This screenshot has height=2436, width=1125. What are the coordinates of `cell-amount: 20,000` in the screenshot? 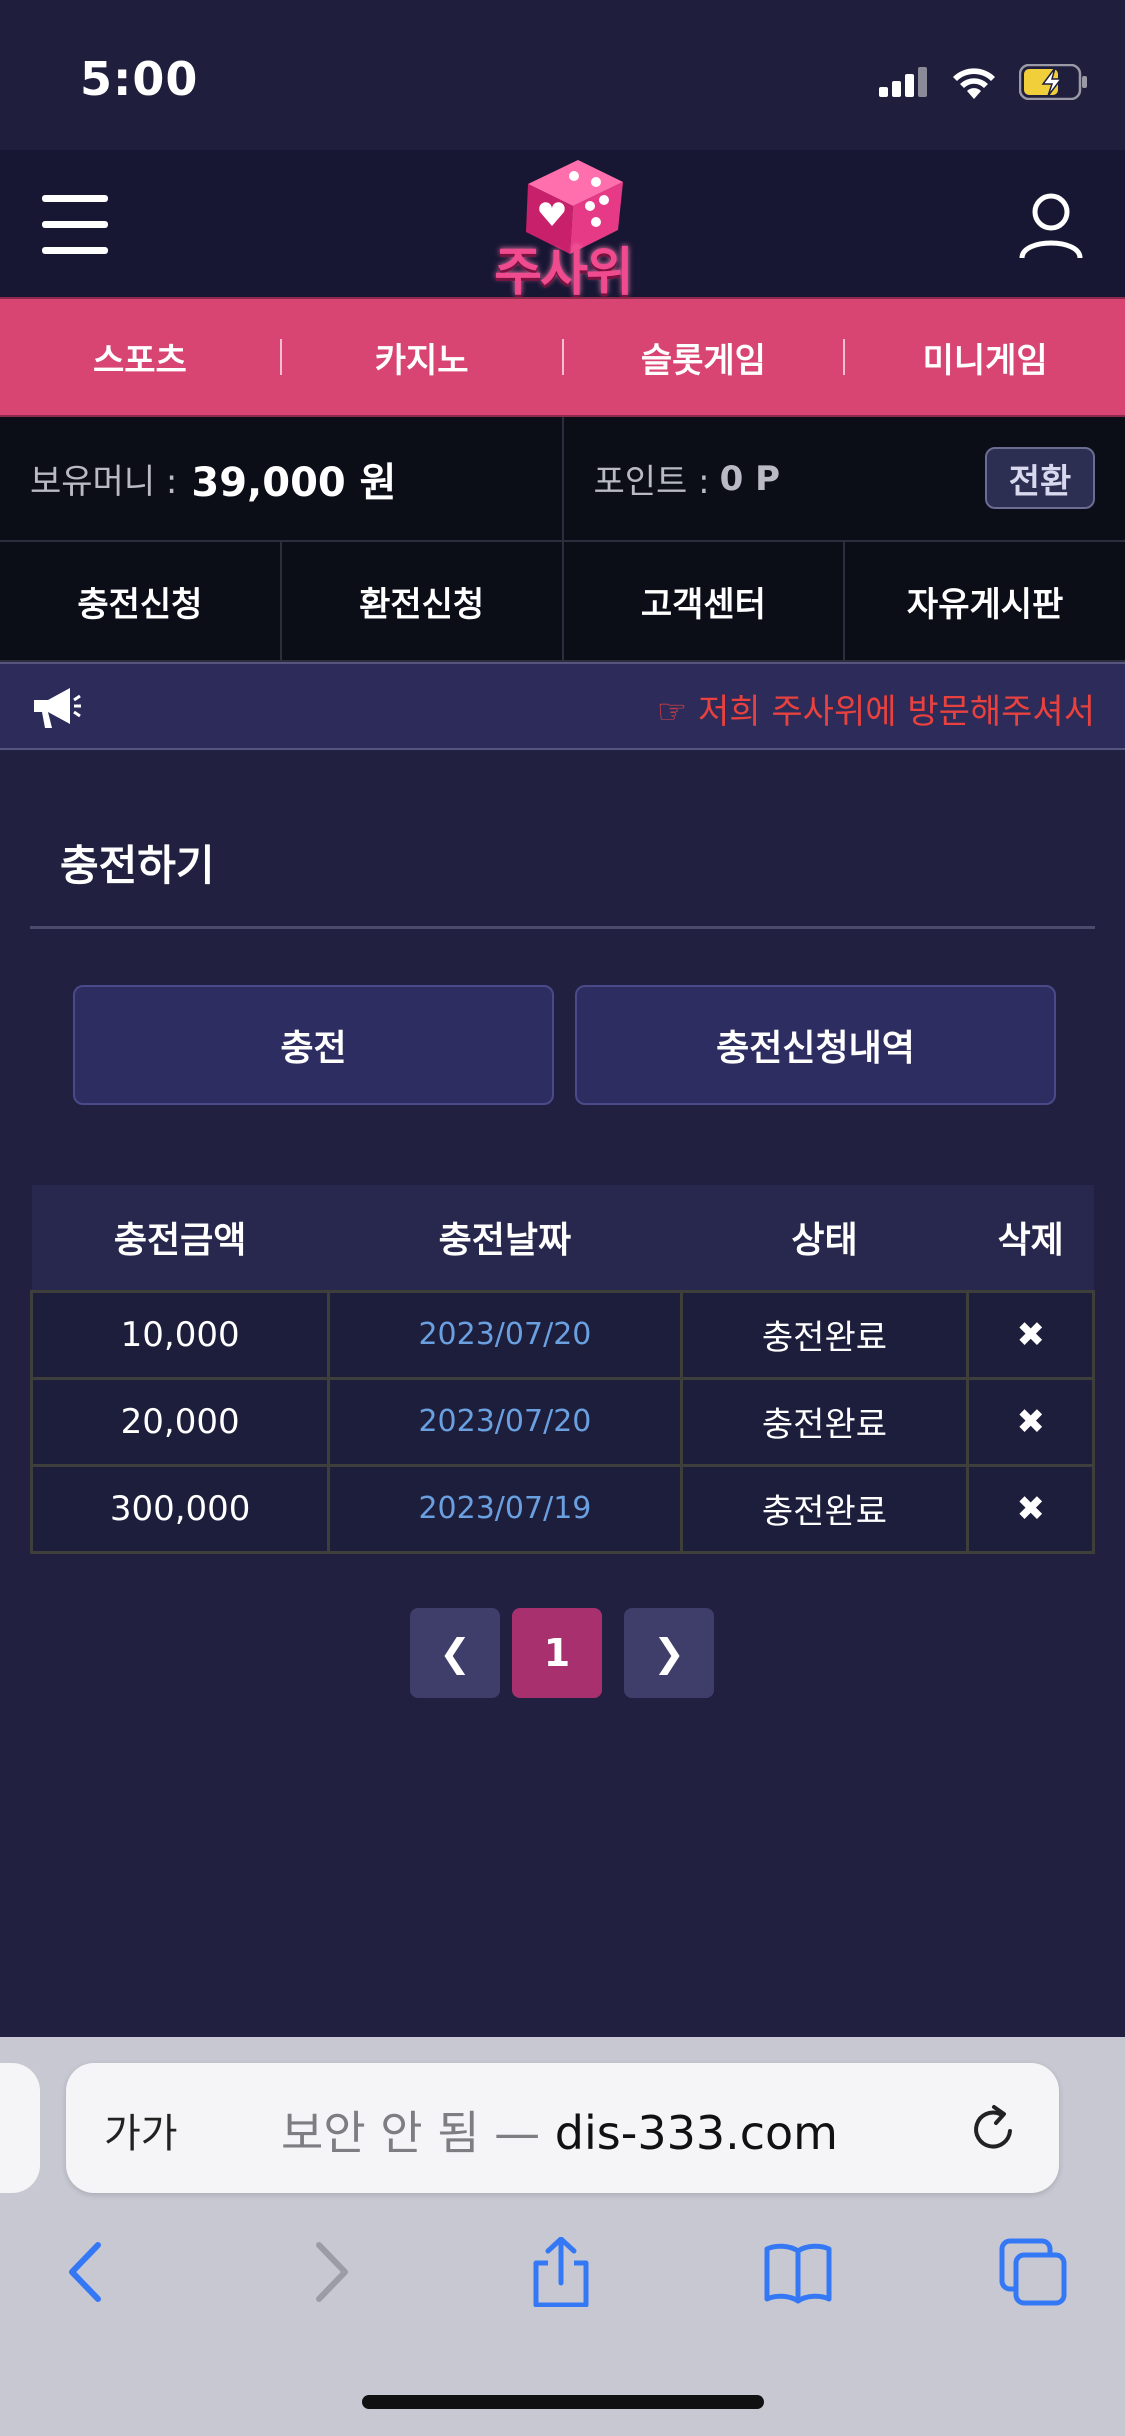 It's located at (180, 1421).